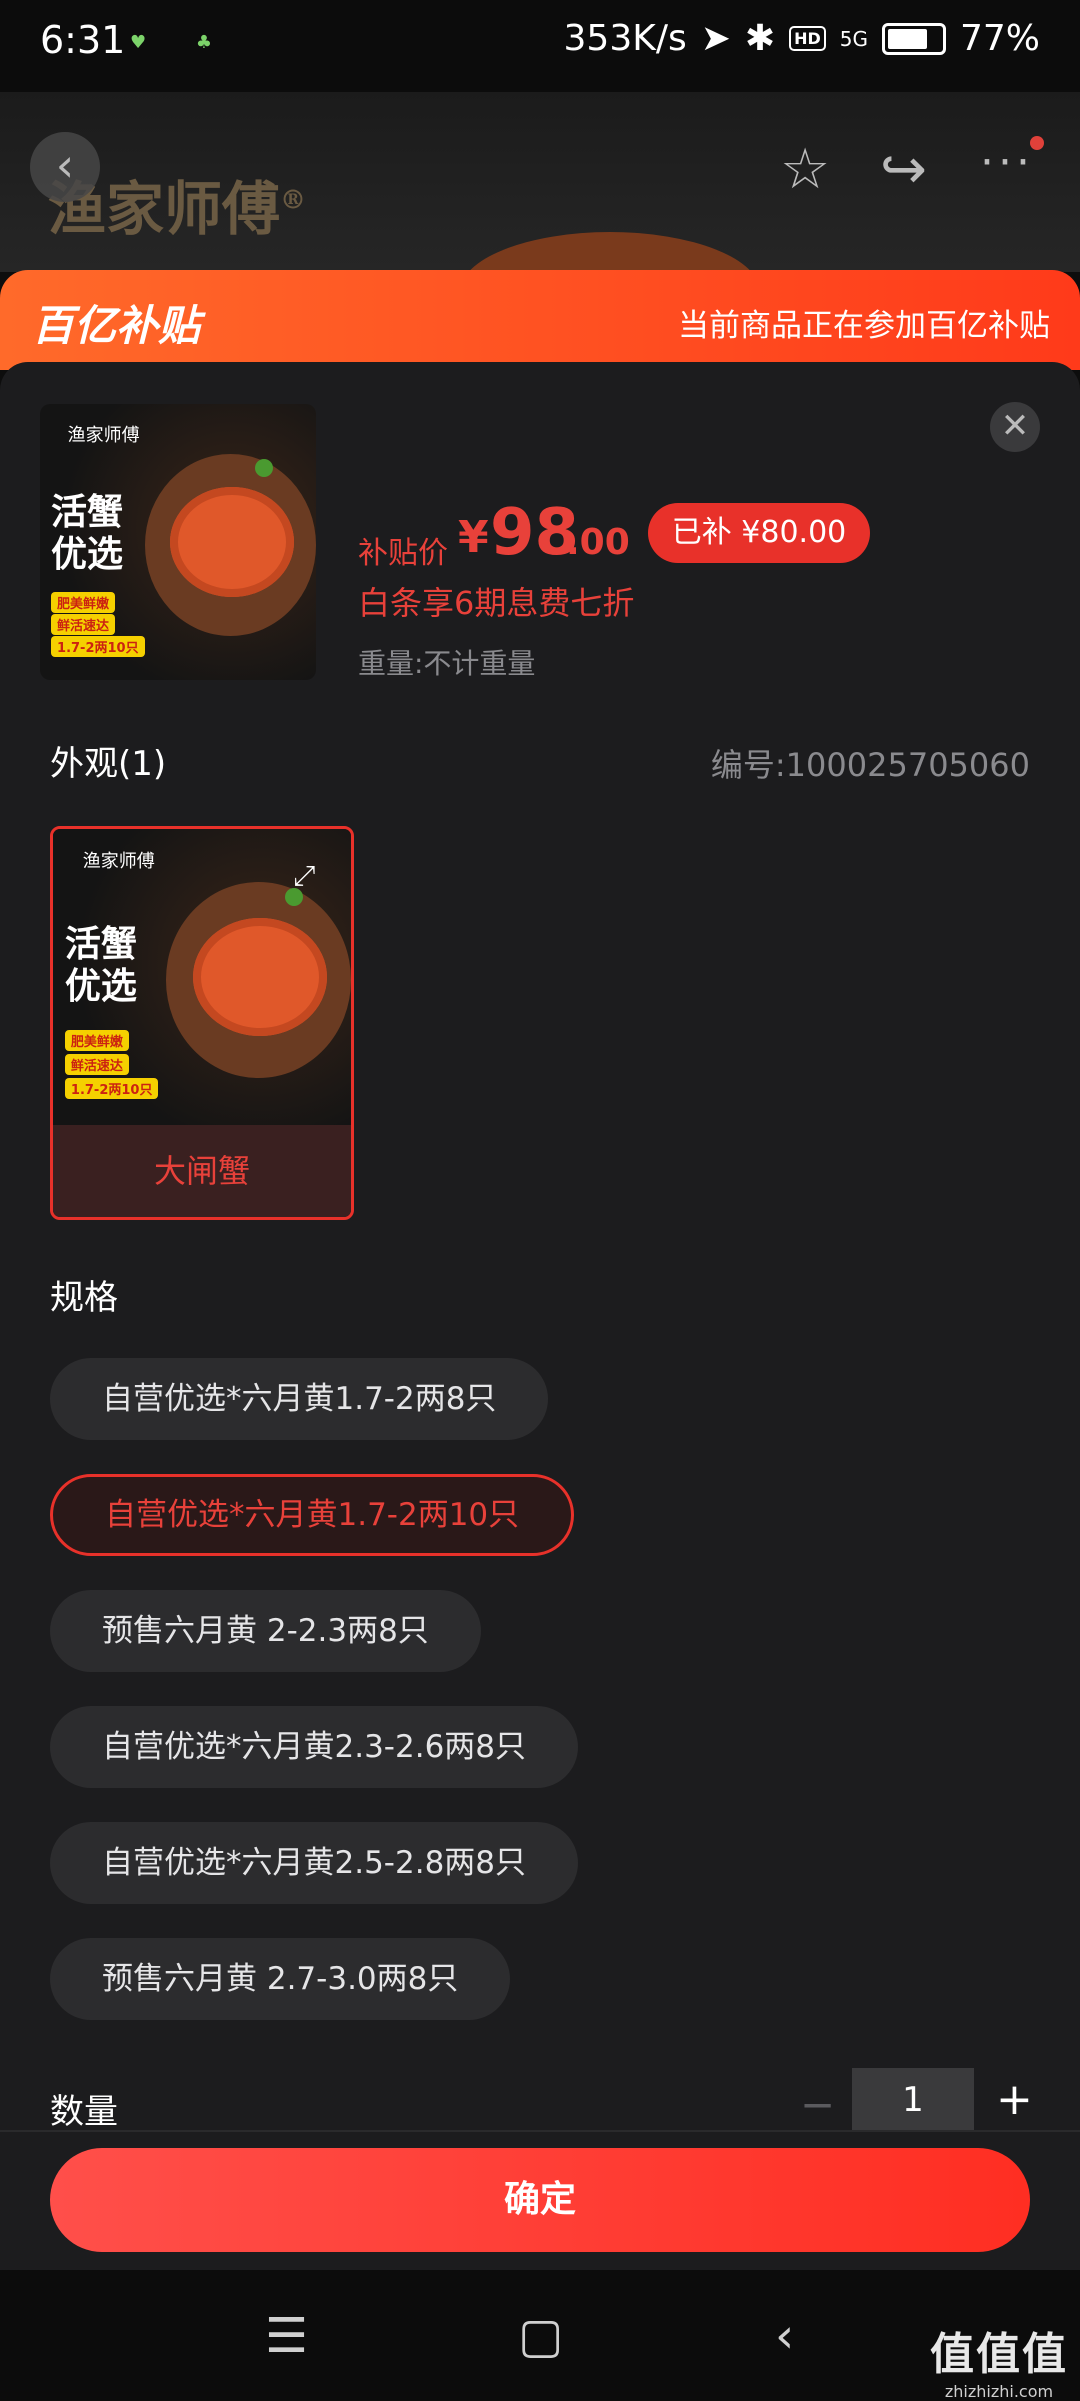  I want to click on home-icon: ▢, so click(540, 2336).